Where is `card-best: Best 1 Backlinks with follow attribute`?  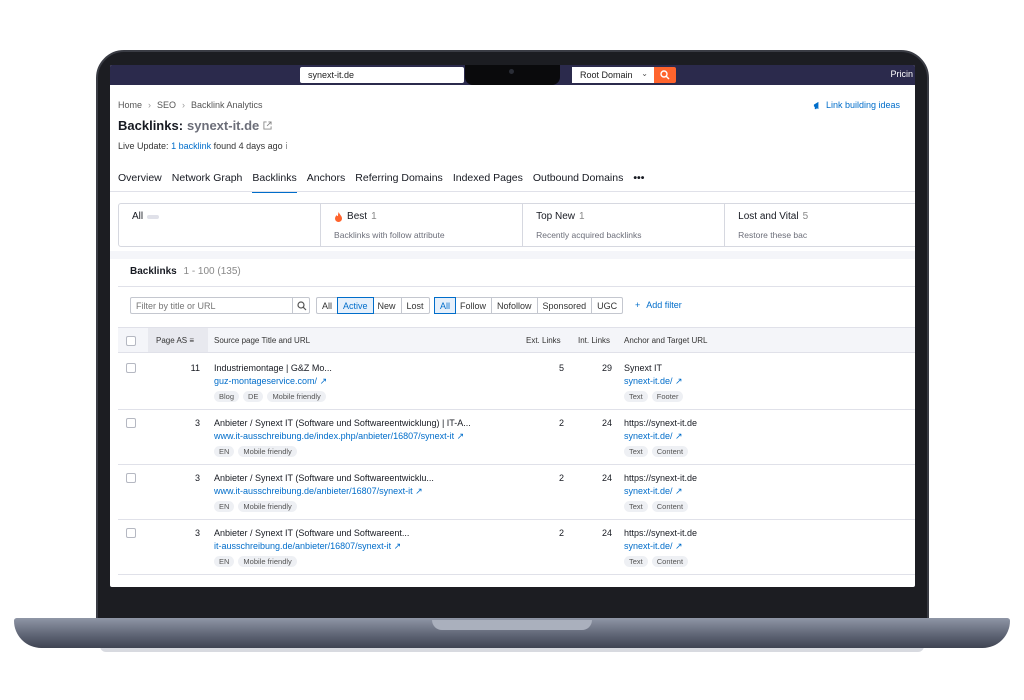
card-best: Best 1 Backlinks with follow attribute is located at coordinates (422, 225).